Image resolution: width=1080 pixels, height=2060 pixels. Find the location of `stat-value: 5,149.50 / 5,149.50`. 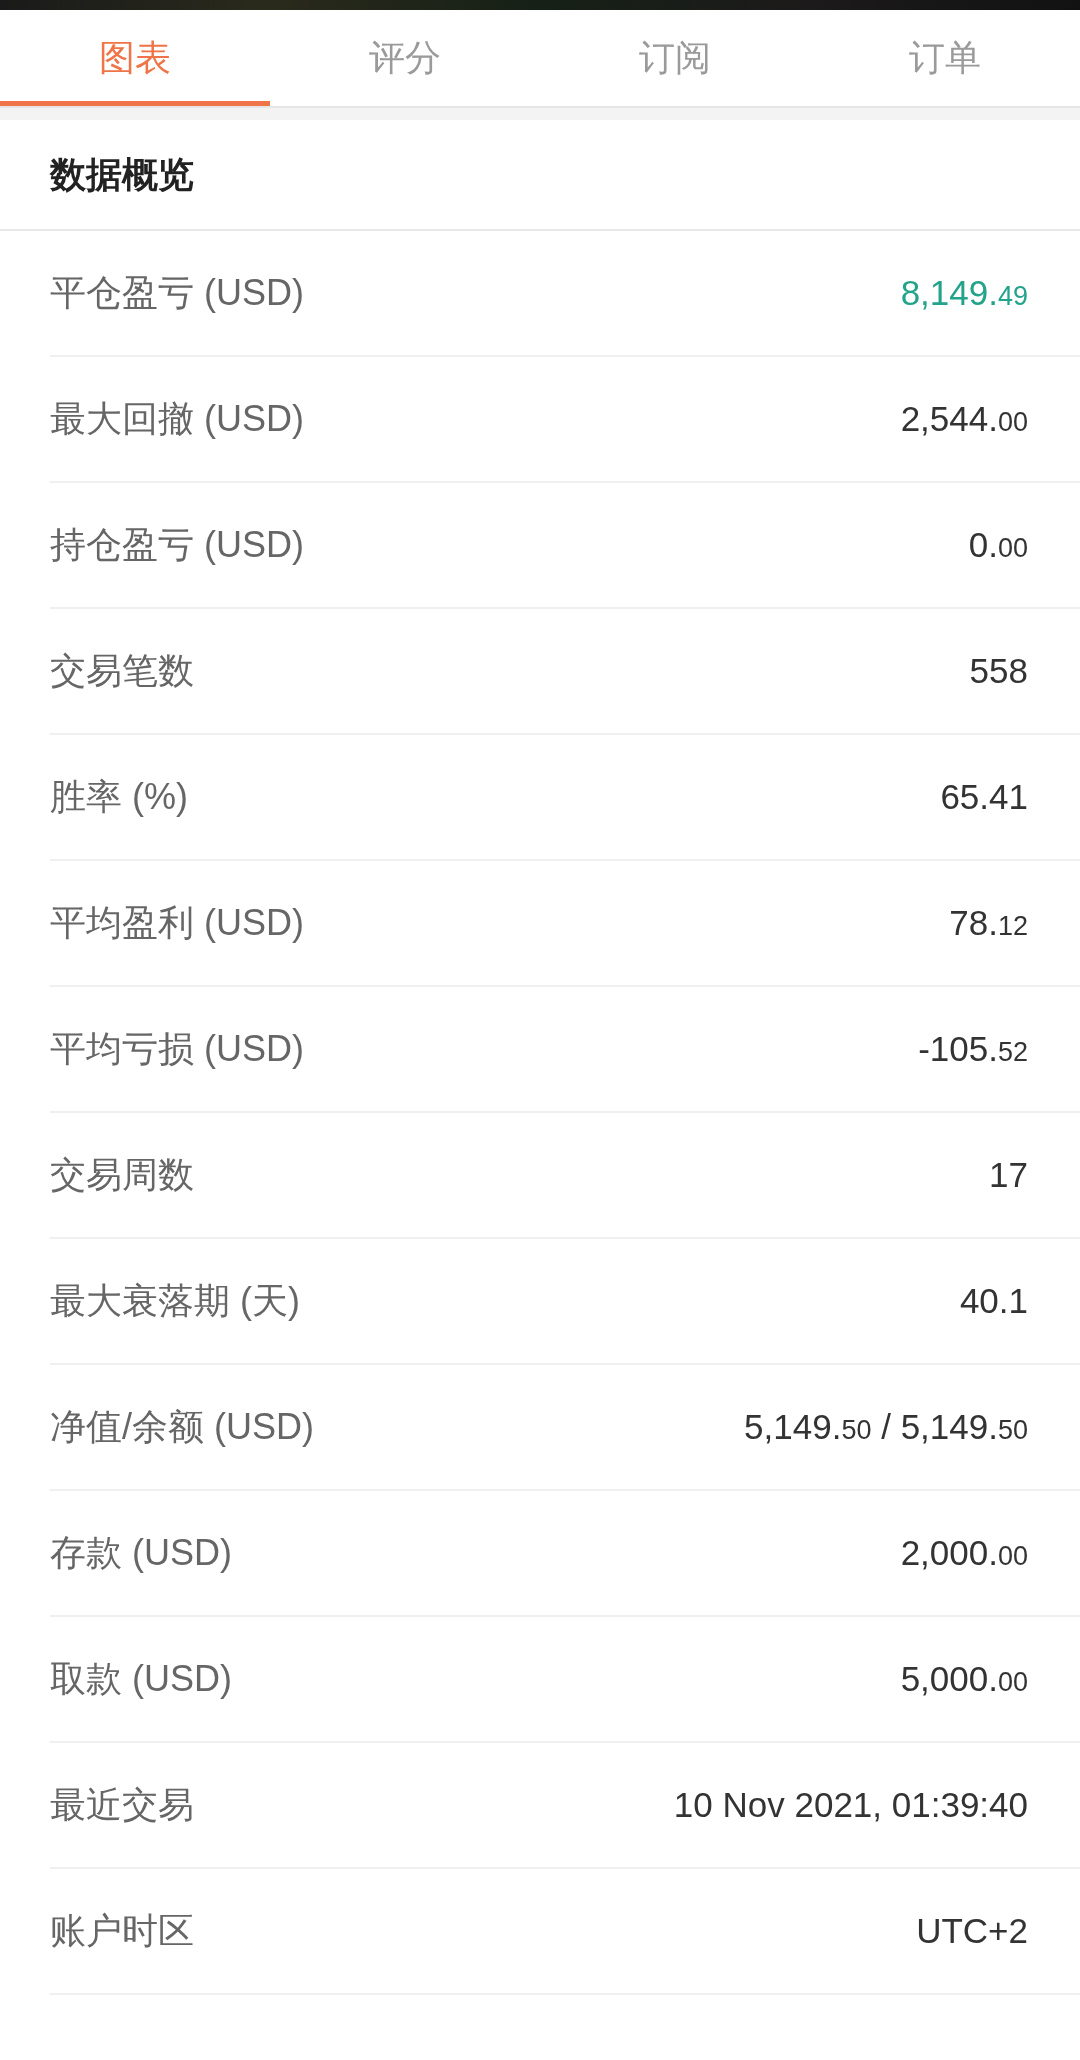

stat-value: 5,149.50 / 5,149.50 is located at coordinates (886, 1426).